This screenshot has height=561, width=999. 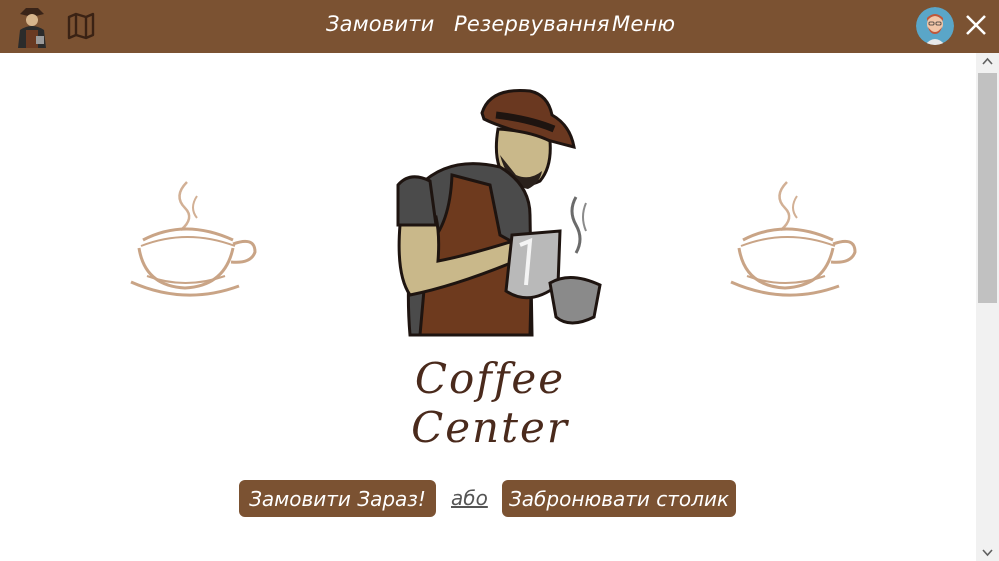 What do you see at coordinates (499, 212) in the screenshot?
I see `barista-illustration` at bounding box center [499, 212].